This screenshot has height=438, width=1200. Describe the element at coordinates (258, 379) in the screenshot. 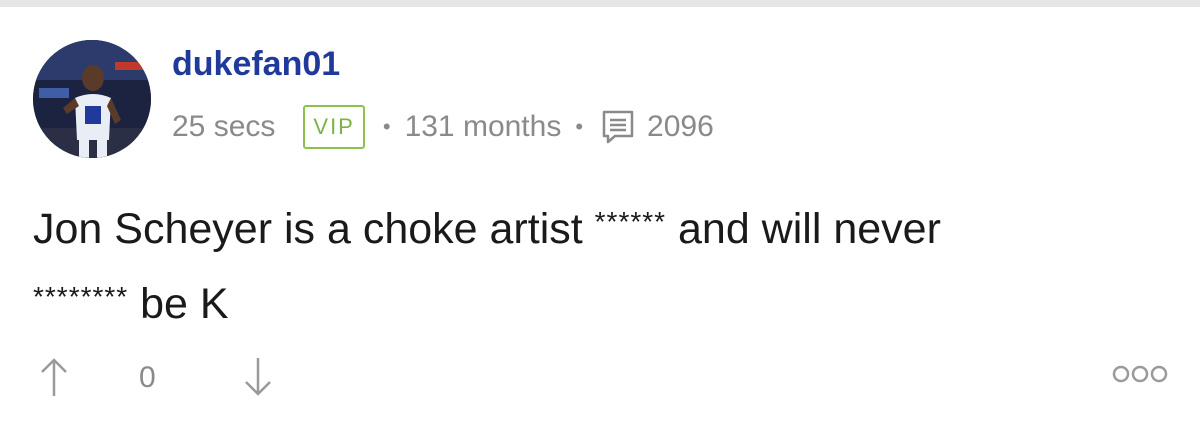

I see `arrow-down-icon` at that location.